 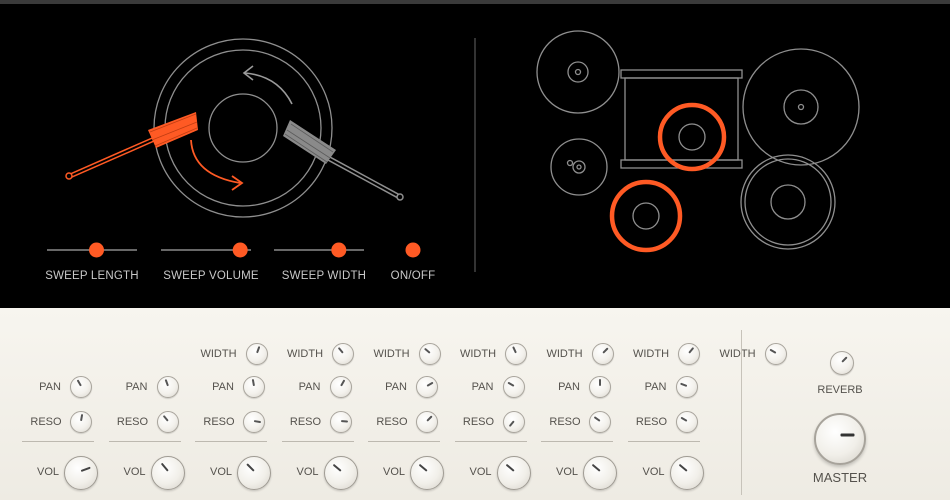 What do you see at coordinates (840, 439) in the screenshot?
I see `master-knob` at bounding box center [840, 439].